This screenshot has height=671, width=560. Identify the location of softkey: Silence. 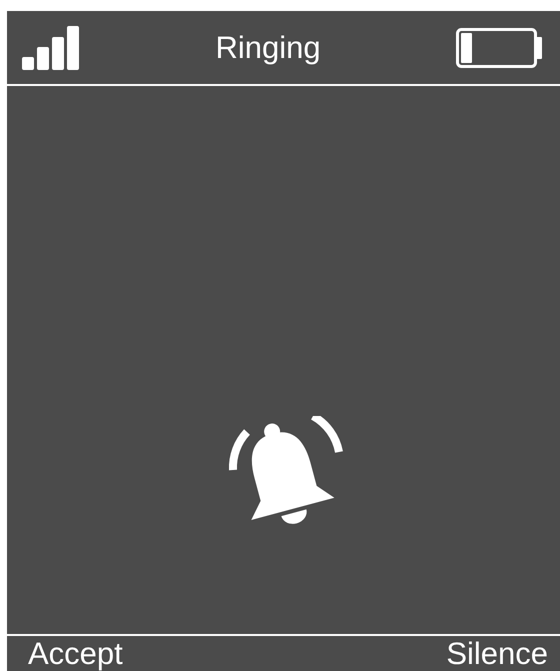
(497, 653).